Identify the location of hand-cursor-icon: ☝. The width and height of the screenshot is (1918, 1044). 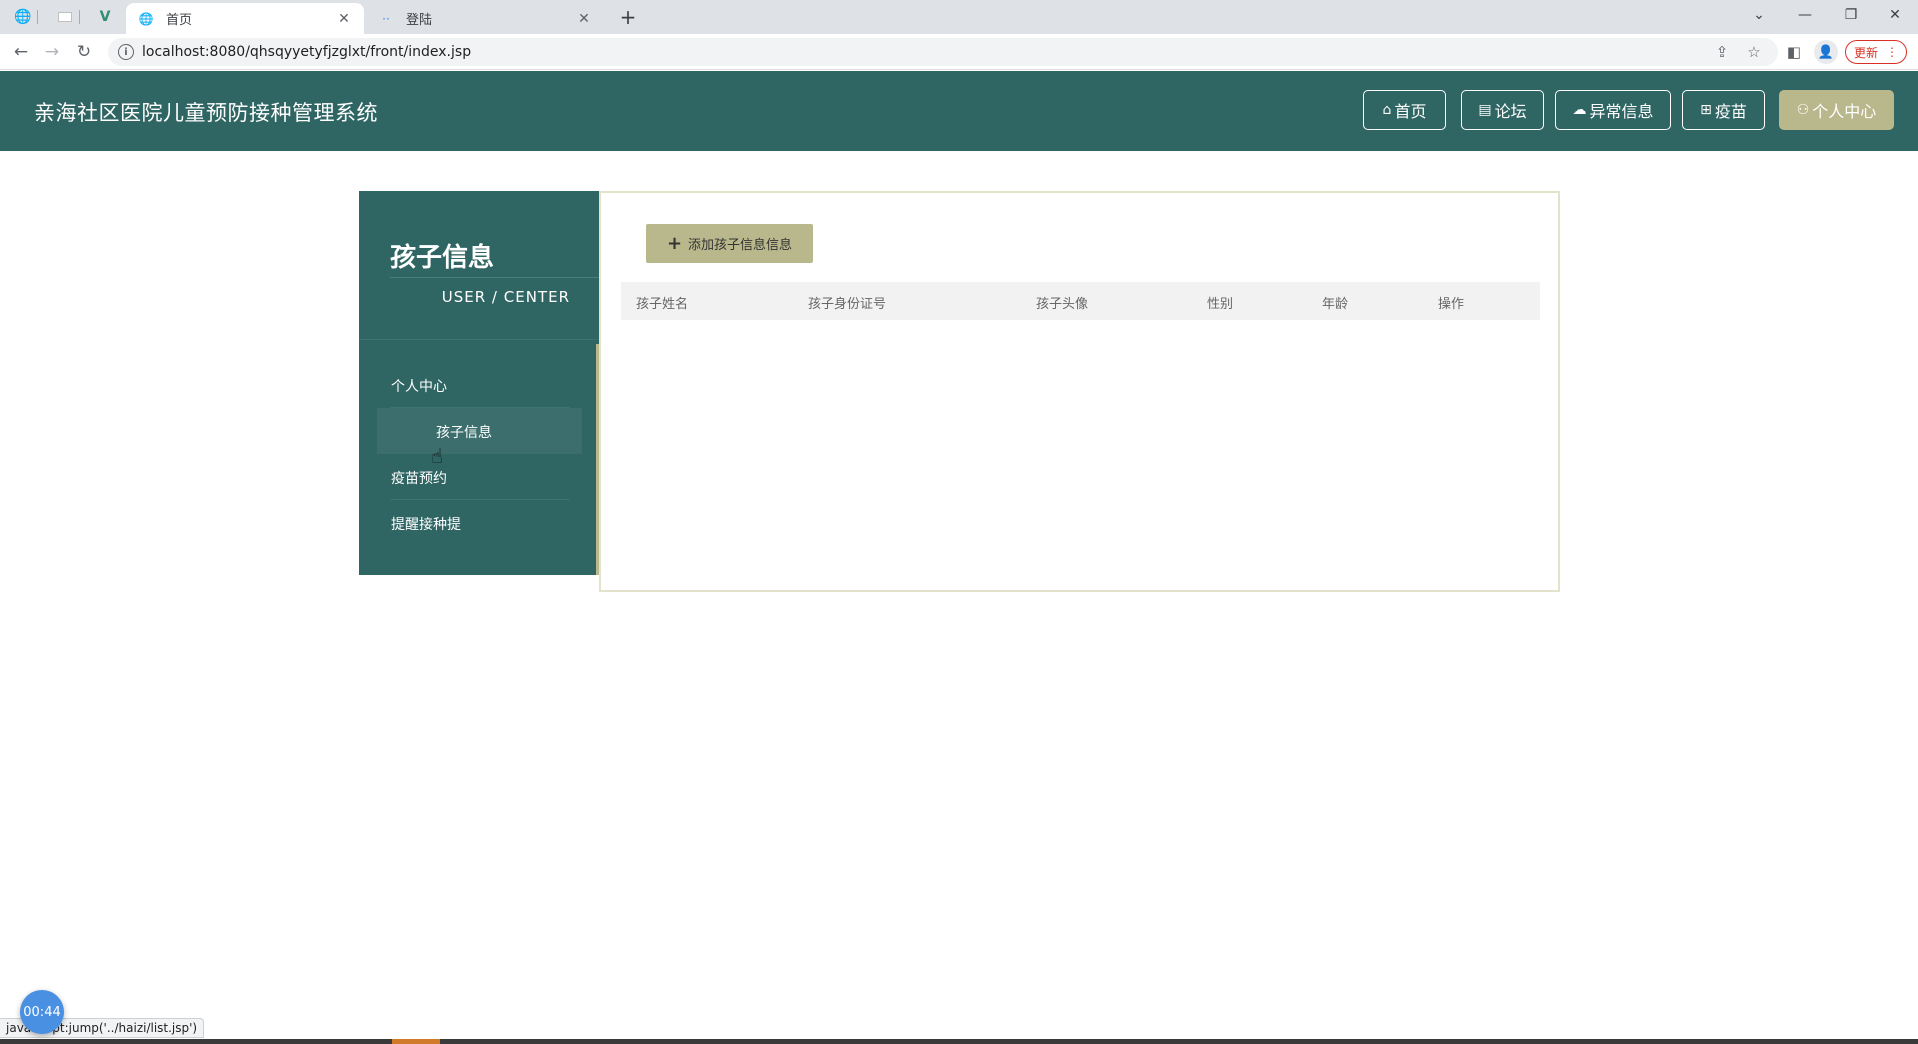
(437, 456).